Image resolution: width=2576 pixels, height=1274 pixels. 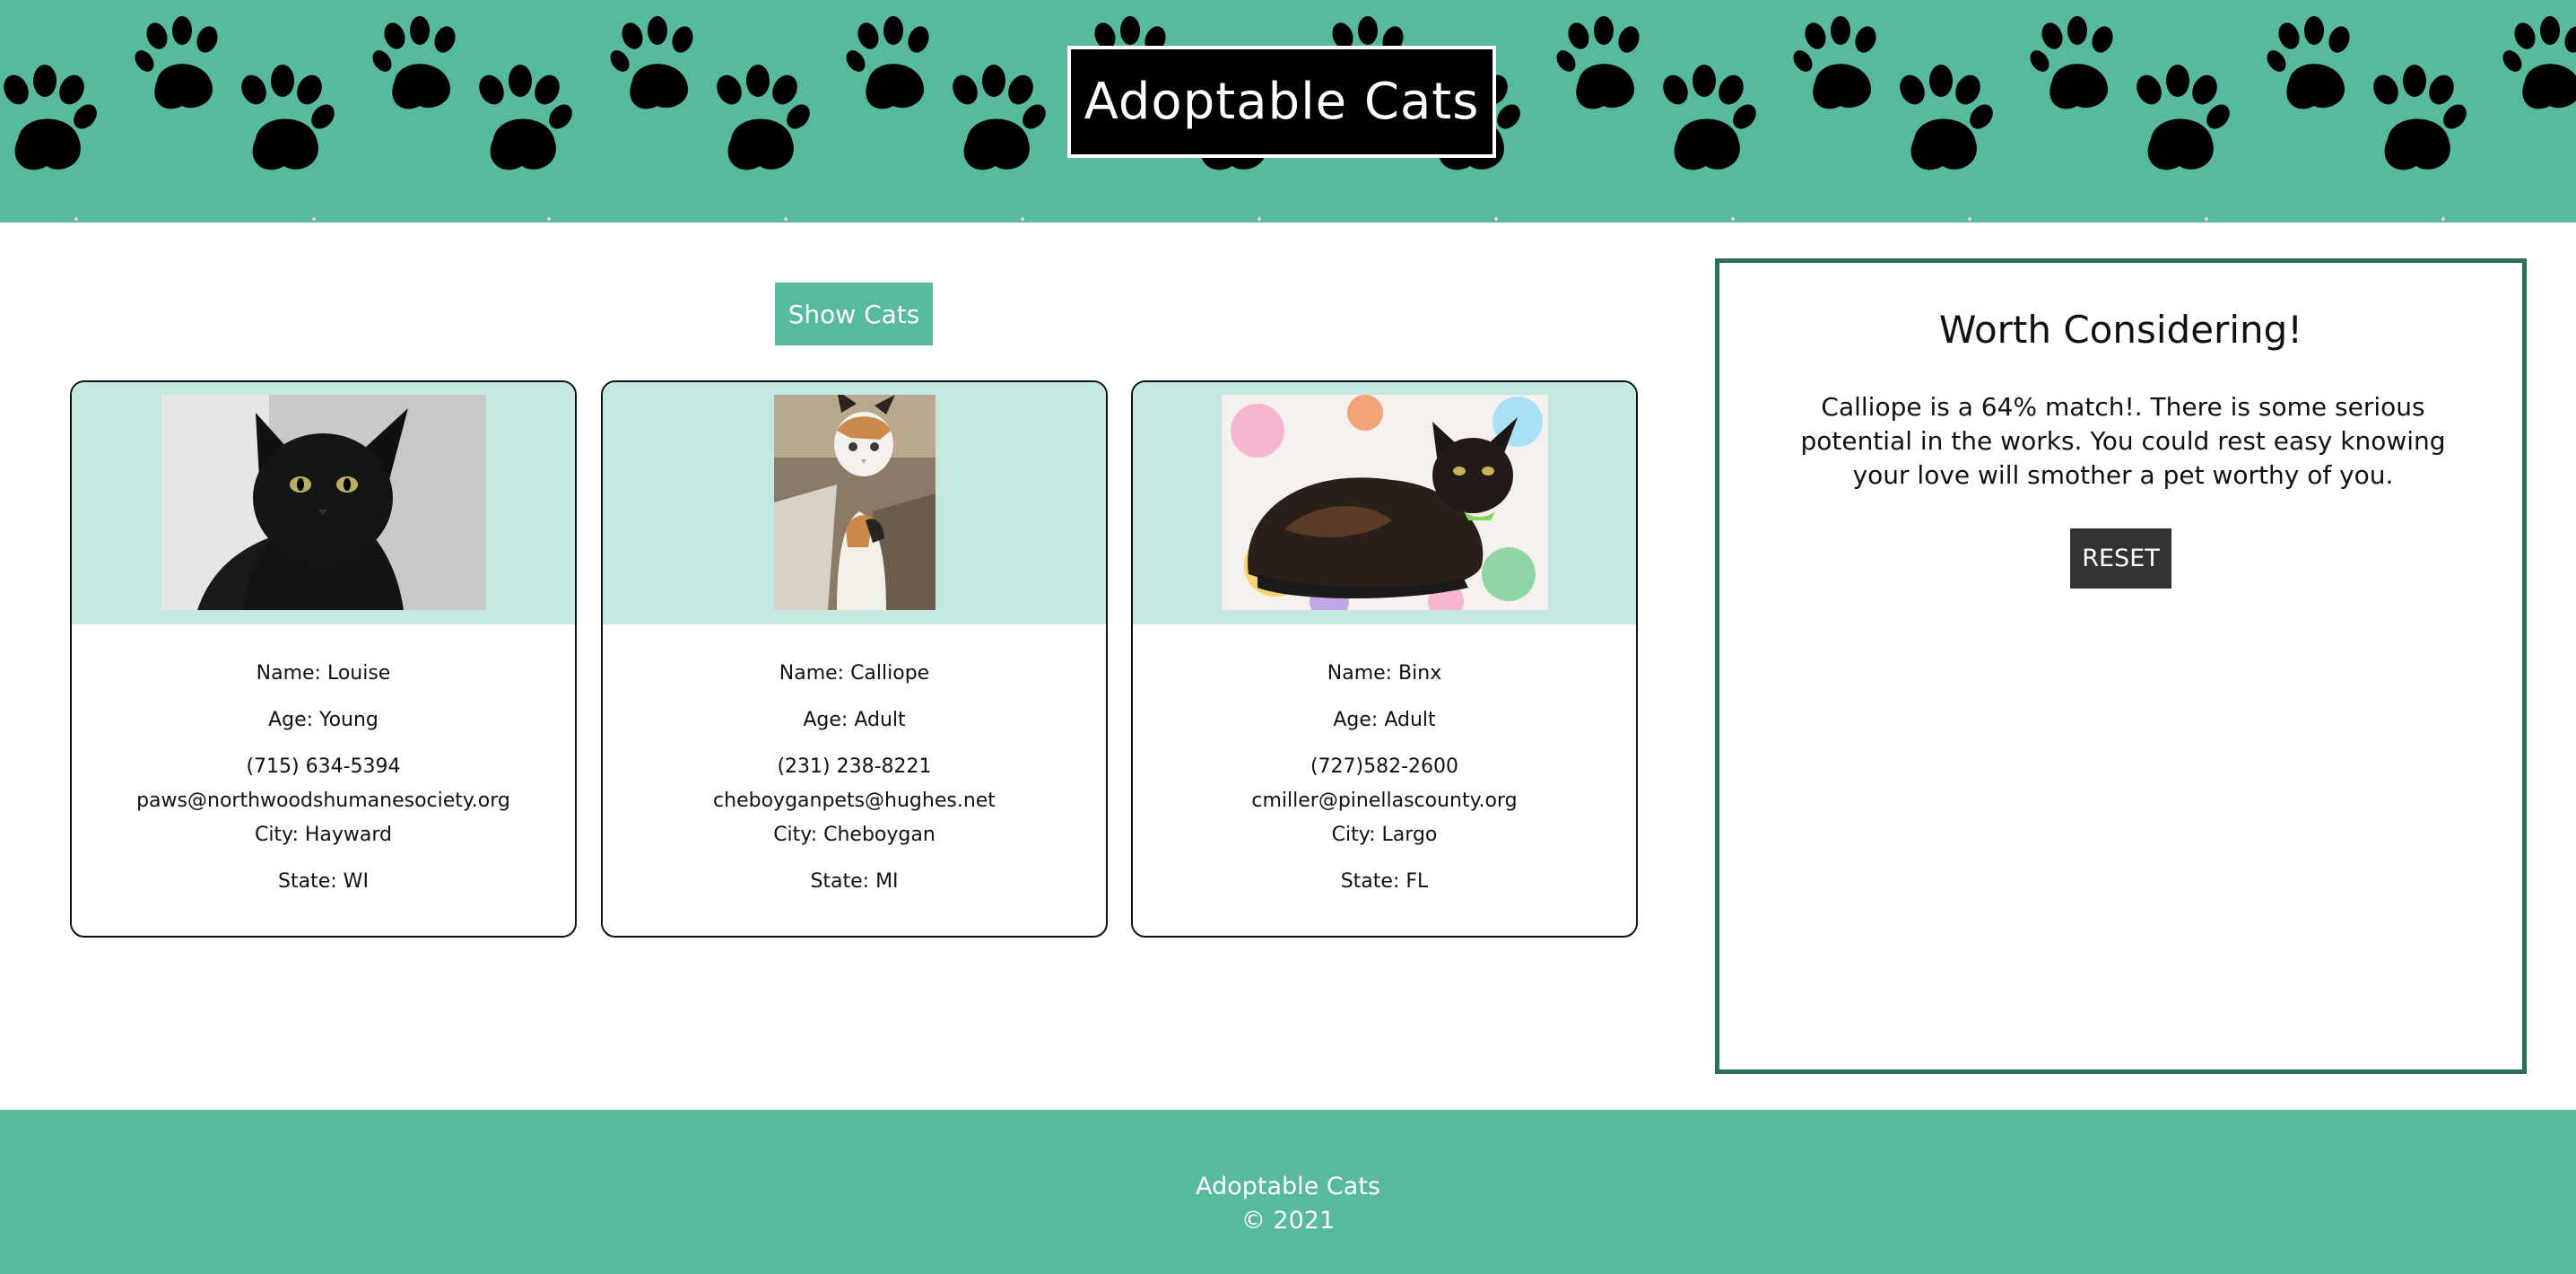 I want to click on site-title: Adoptable Cats, so click(x=1281, y=102).